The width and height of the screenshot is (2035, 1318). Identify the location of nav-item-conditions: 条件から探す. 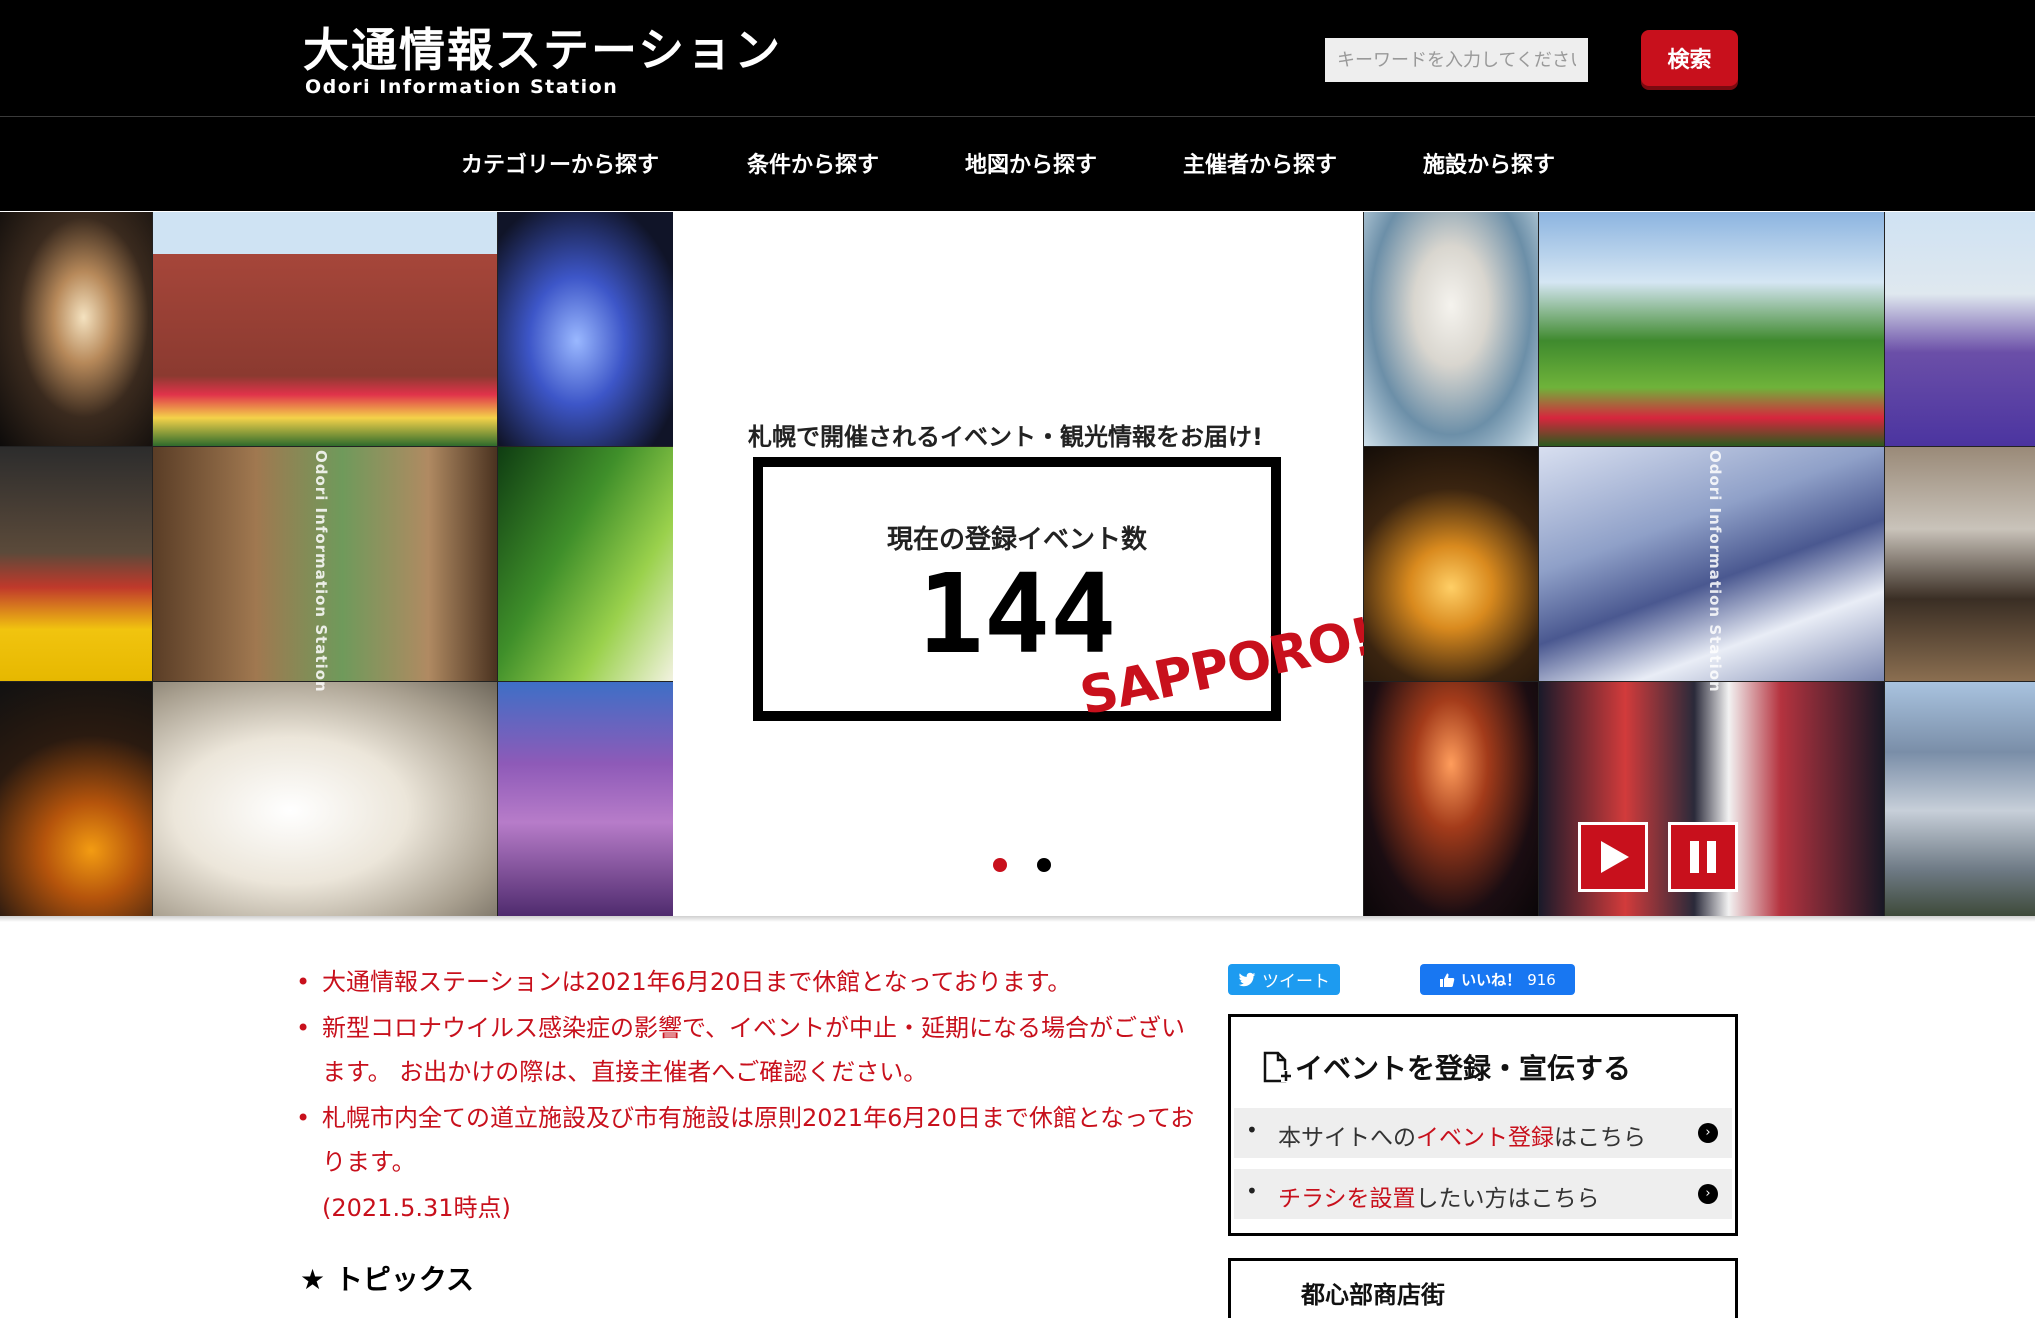
(813, 163).